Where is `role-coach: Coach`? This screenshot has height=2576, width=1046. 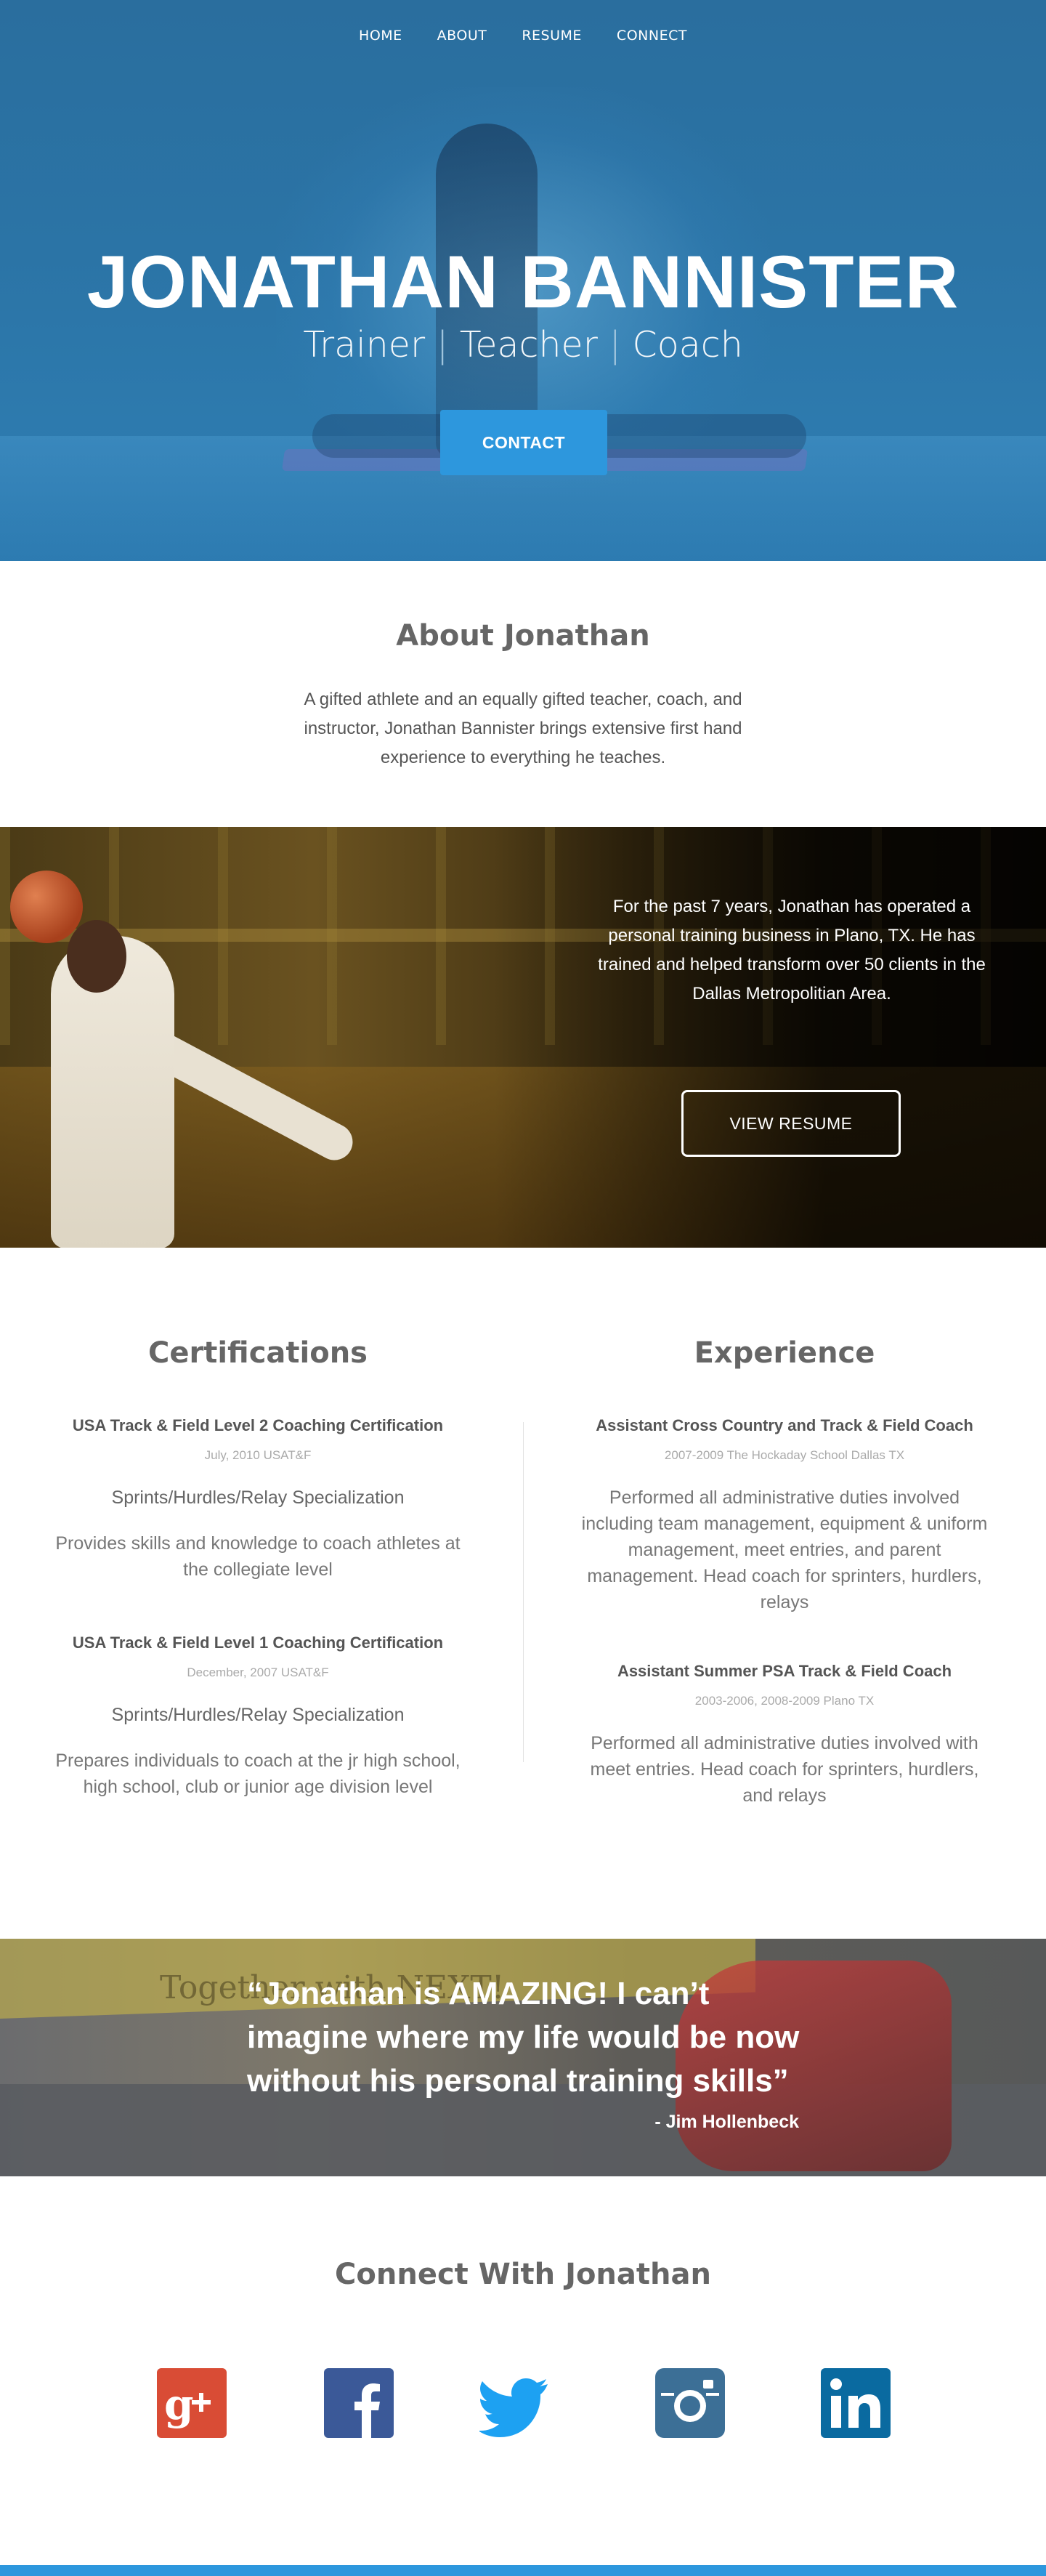
role-coach: Coach is located at coordinates (687, 345).